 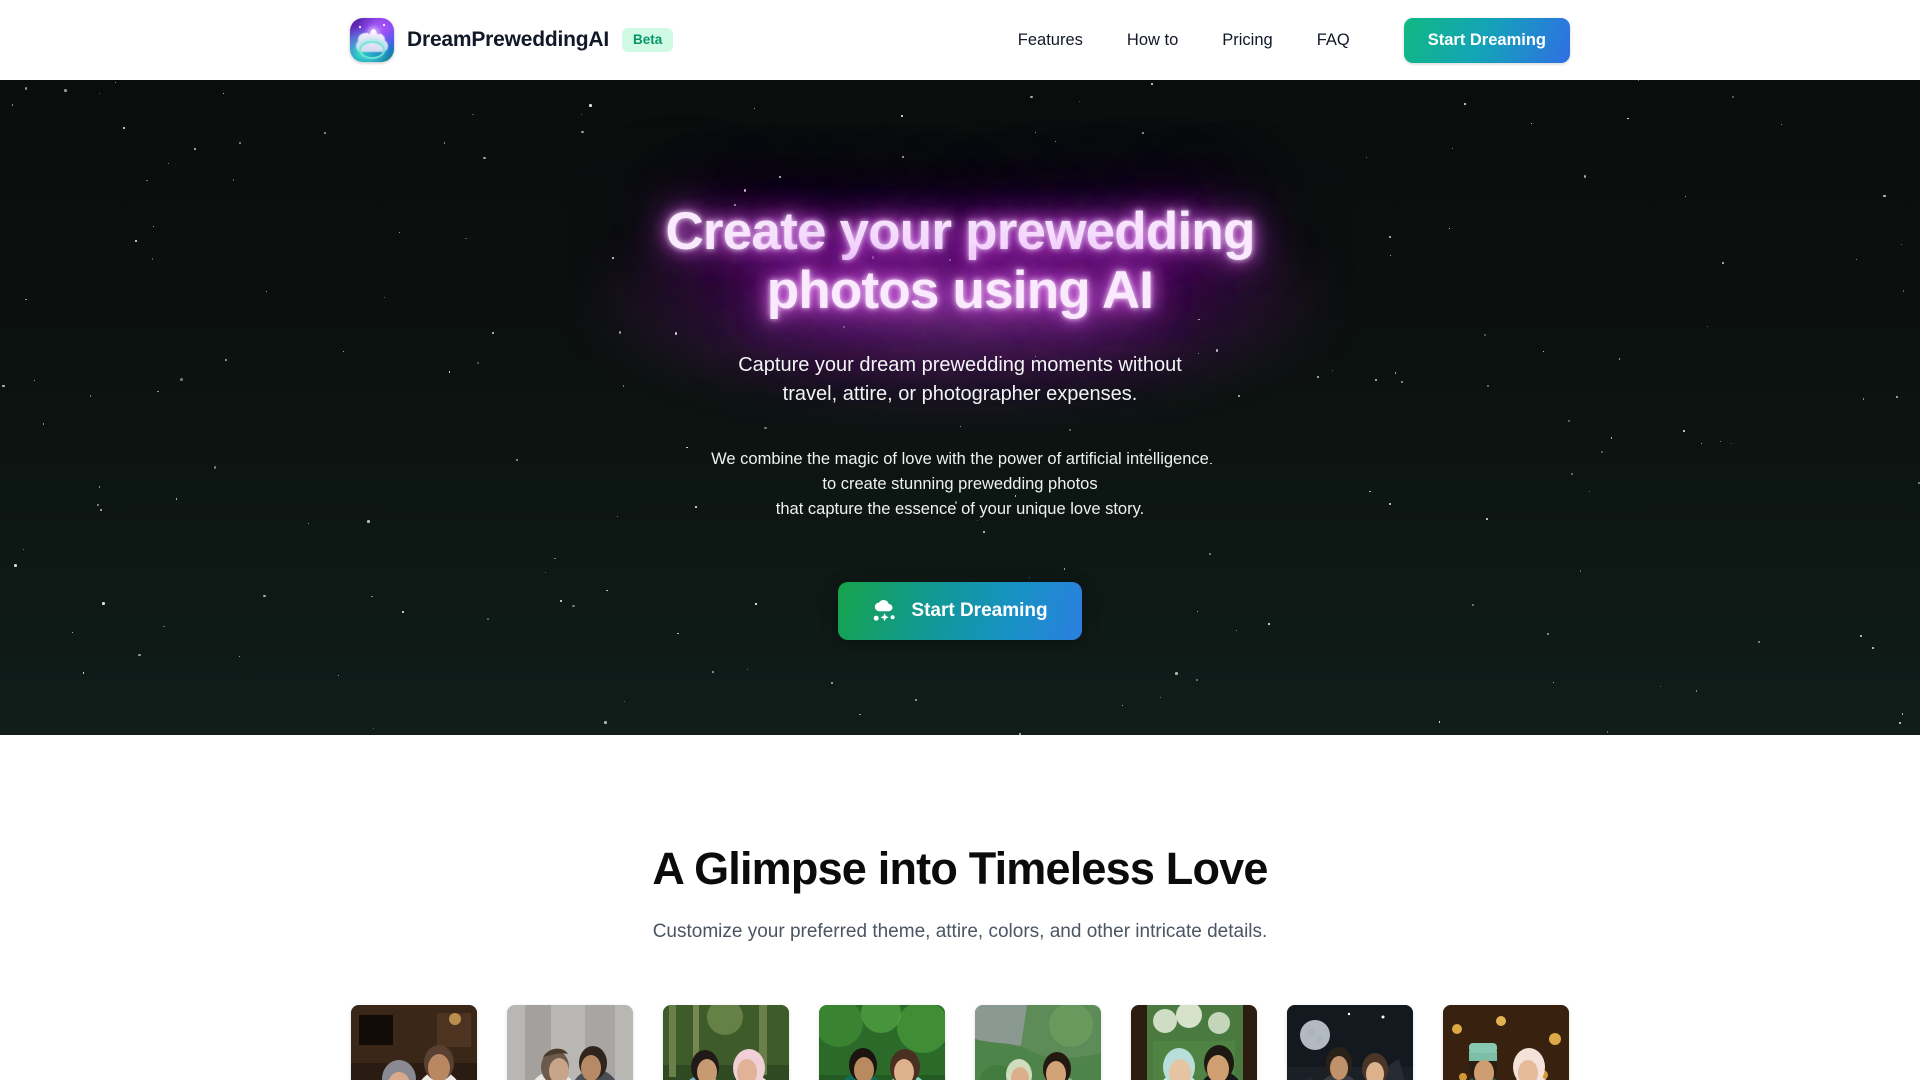 What do you see at coordinates (979, 610) in the screenshot?
I see `hero-cta-label: Start Dreaming` at bounding box center [979, 610].